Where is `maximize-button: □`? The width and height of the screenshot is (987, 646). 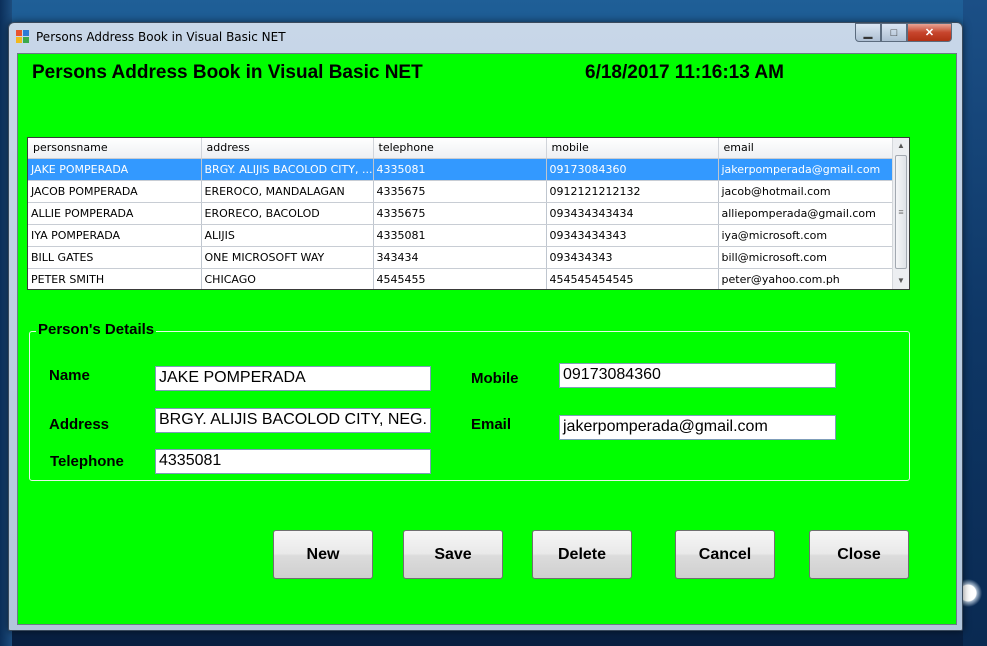
maximize-button: □ is located at coordinates (894, 32).